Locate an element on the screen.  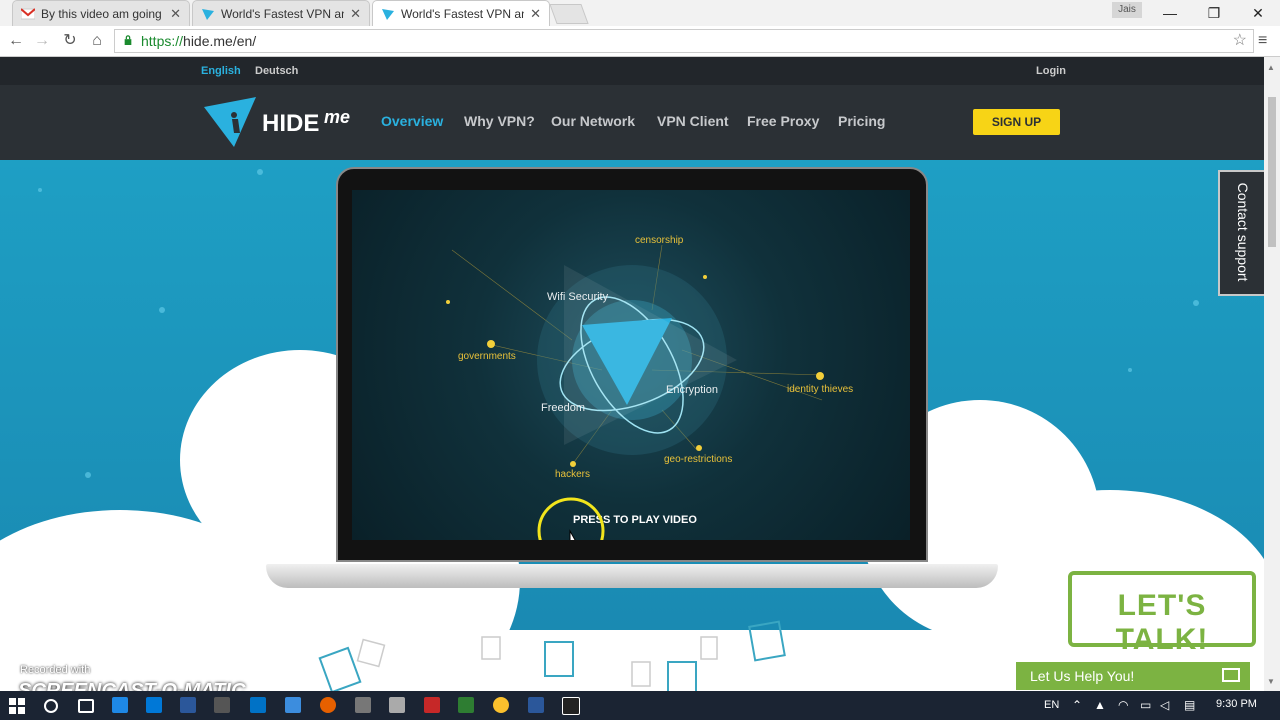
forward-icon: → is located at coordinates (42, 41).